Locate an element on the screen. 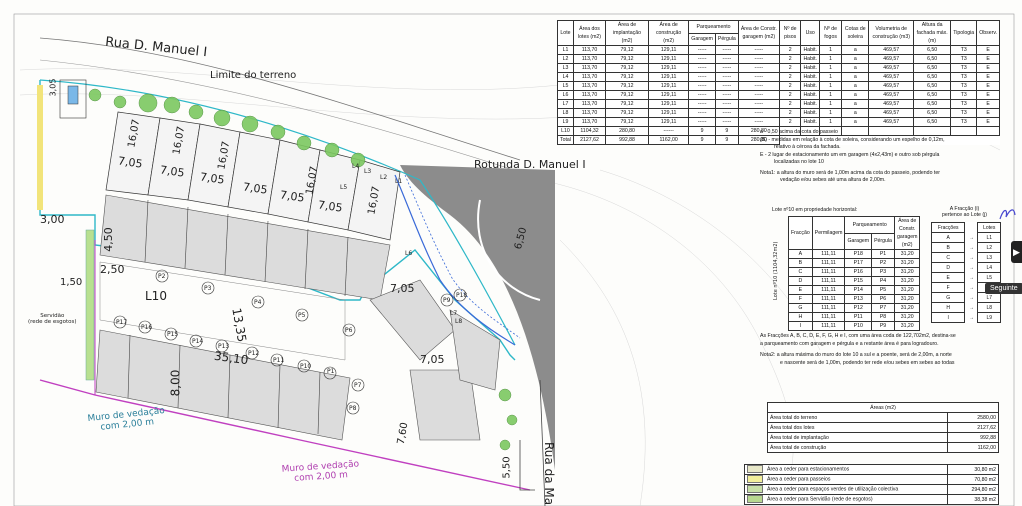  table-cell: P13 is located at coordinates (858, 299).